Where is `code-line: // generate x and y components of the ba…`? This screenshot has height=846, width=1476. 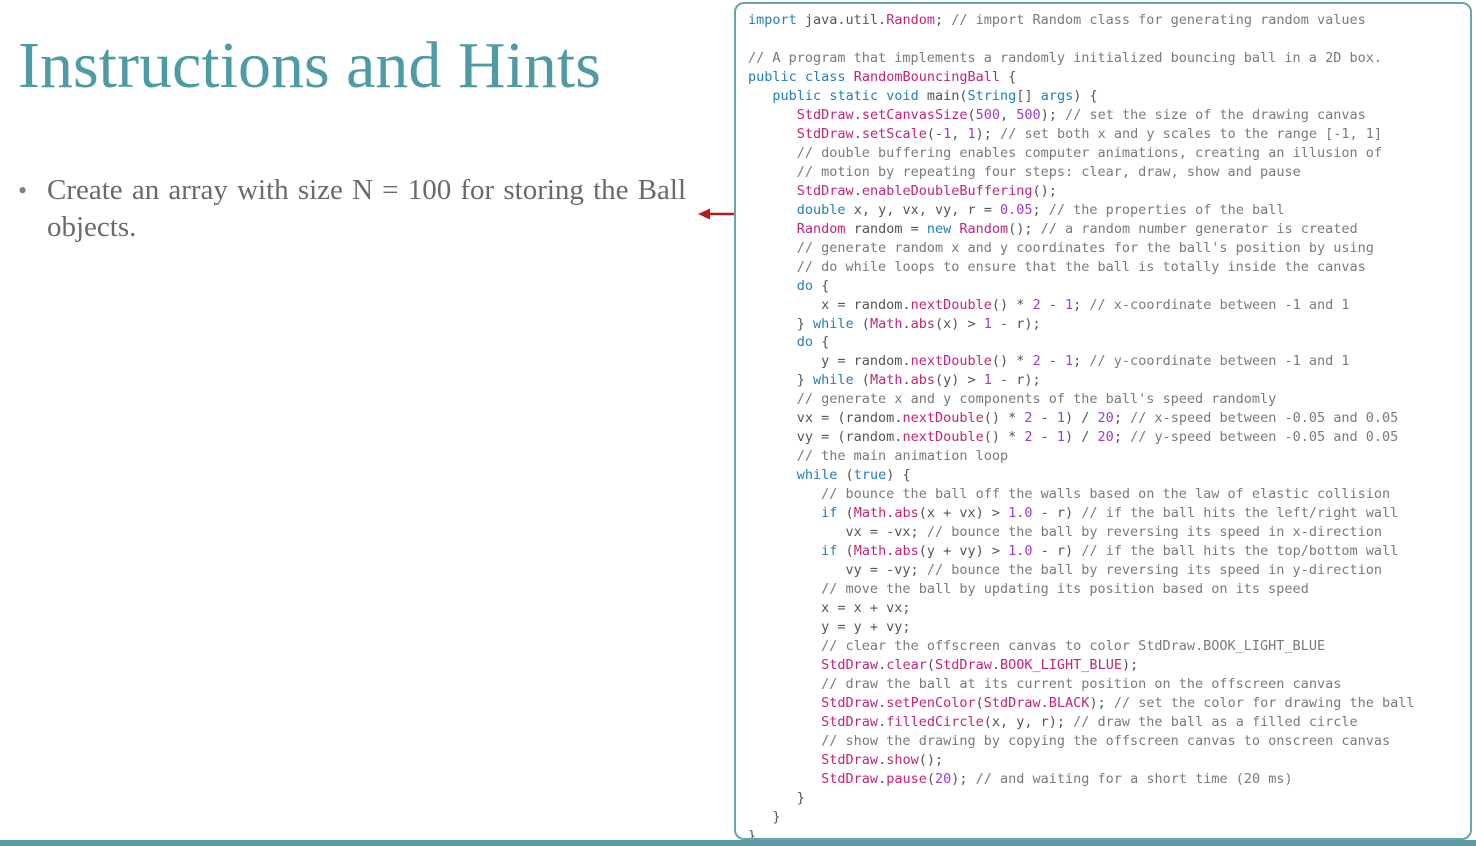 code-line: // generate x and y components of the ba… is located at coordinates (1036, 399).